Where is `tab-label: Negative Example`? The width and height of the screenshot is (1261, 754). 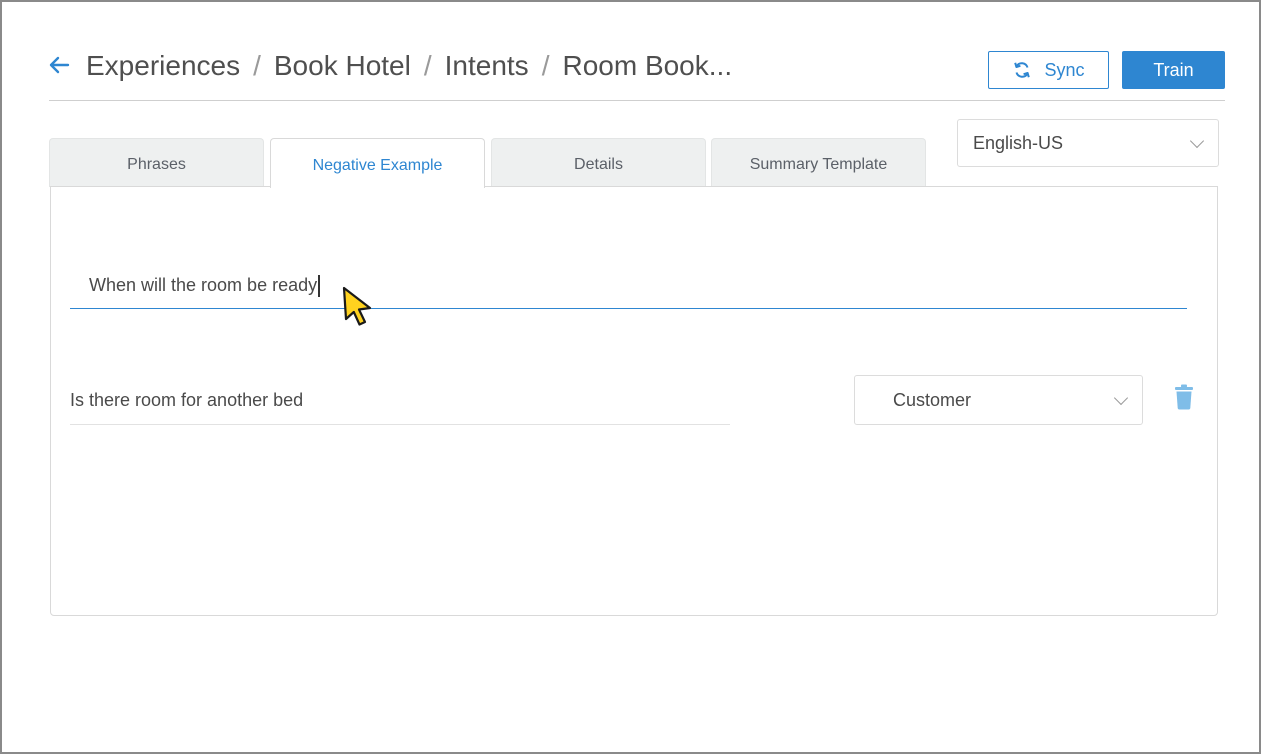 tab-label: Negative Example is located at coordinates (377, 165).